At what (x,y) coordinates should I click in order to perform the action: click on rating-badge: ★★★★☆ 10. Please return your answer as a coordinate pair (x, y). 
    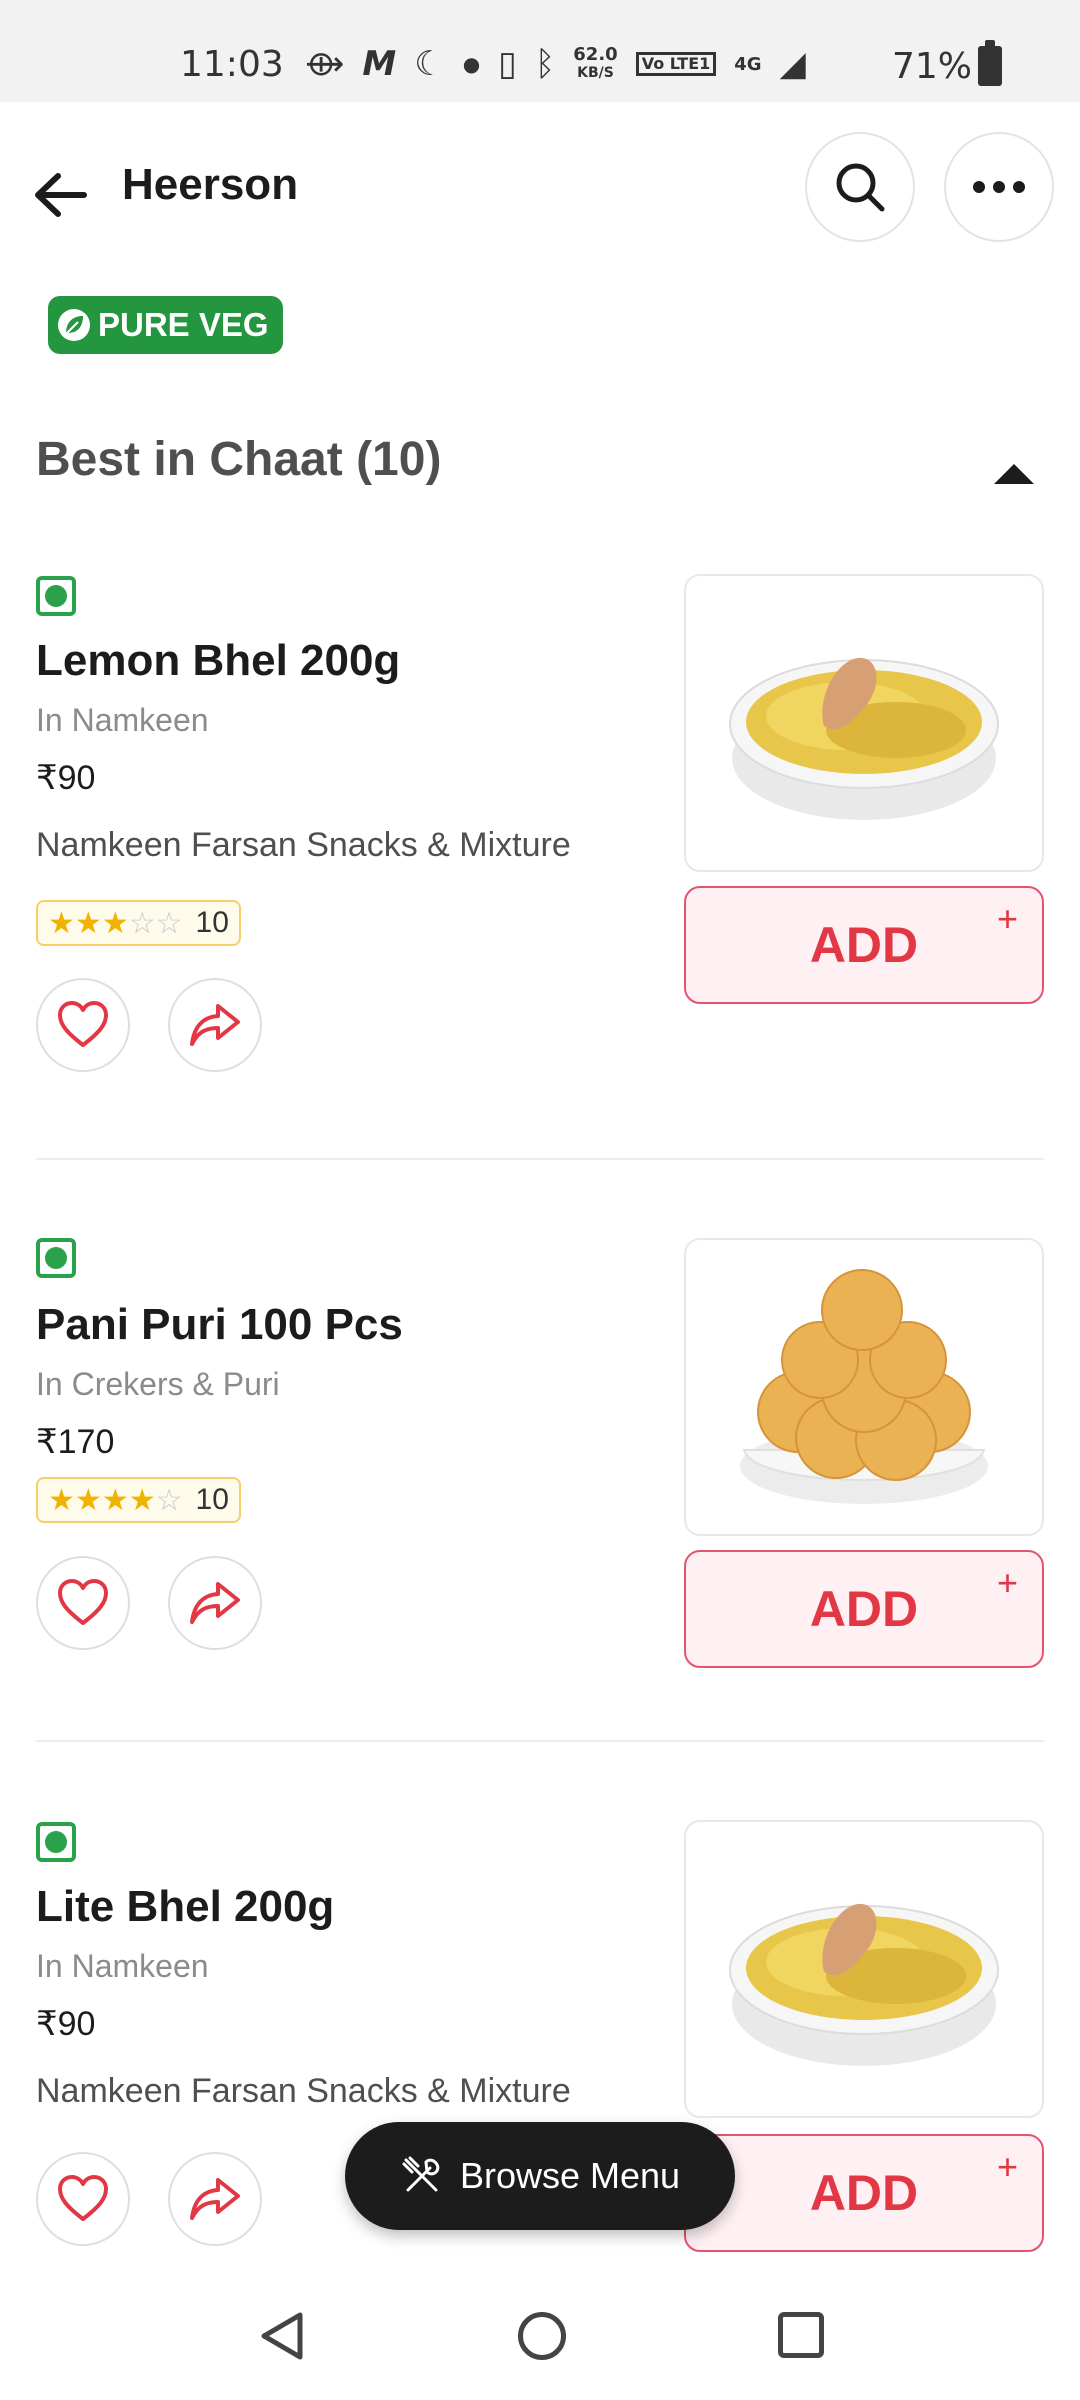
    Looking at the image, I should click on (138, 1500).